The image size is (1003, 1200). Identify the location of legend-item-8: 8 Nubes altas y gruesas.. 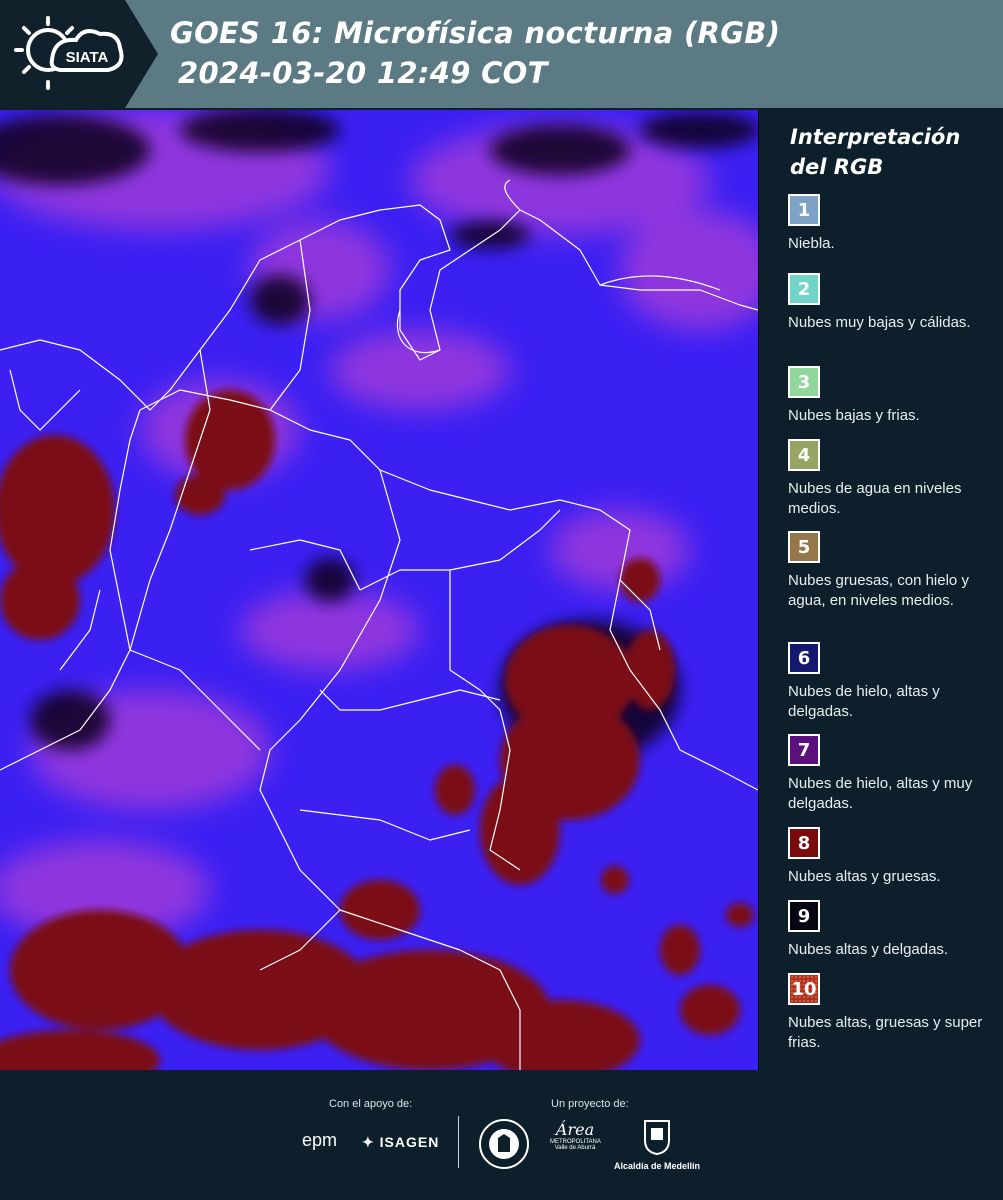
(893, 857).